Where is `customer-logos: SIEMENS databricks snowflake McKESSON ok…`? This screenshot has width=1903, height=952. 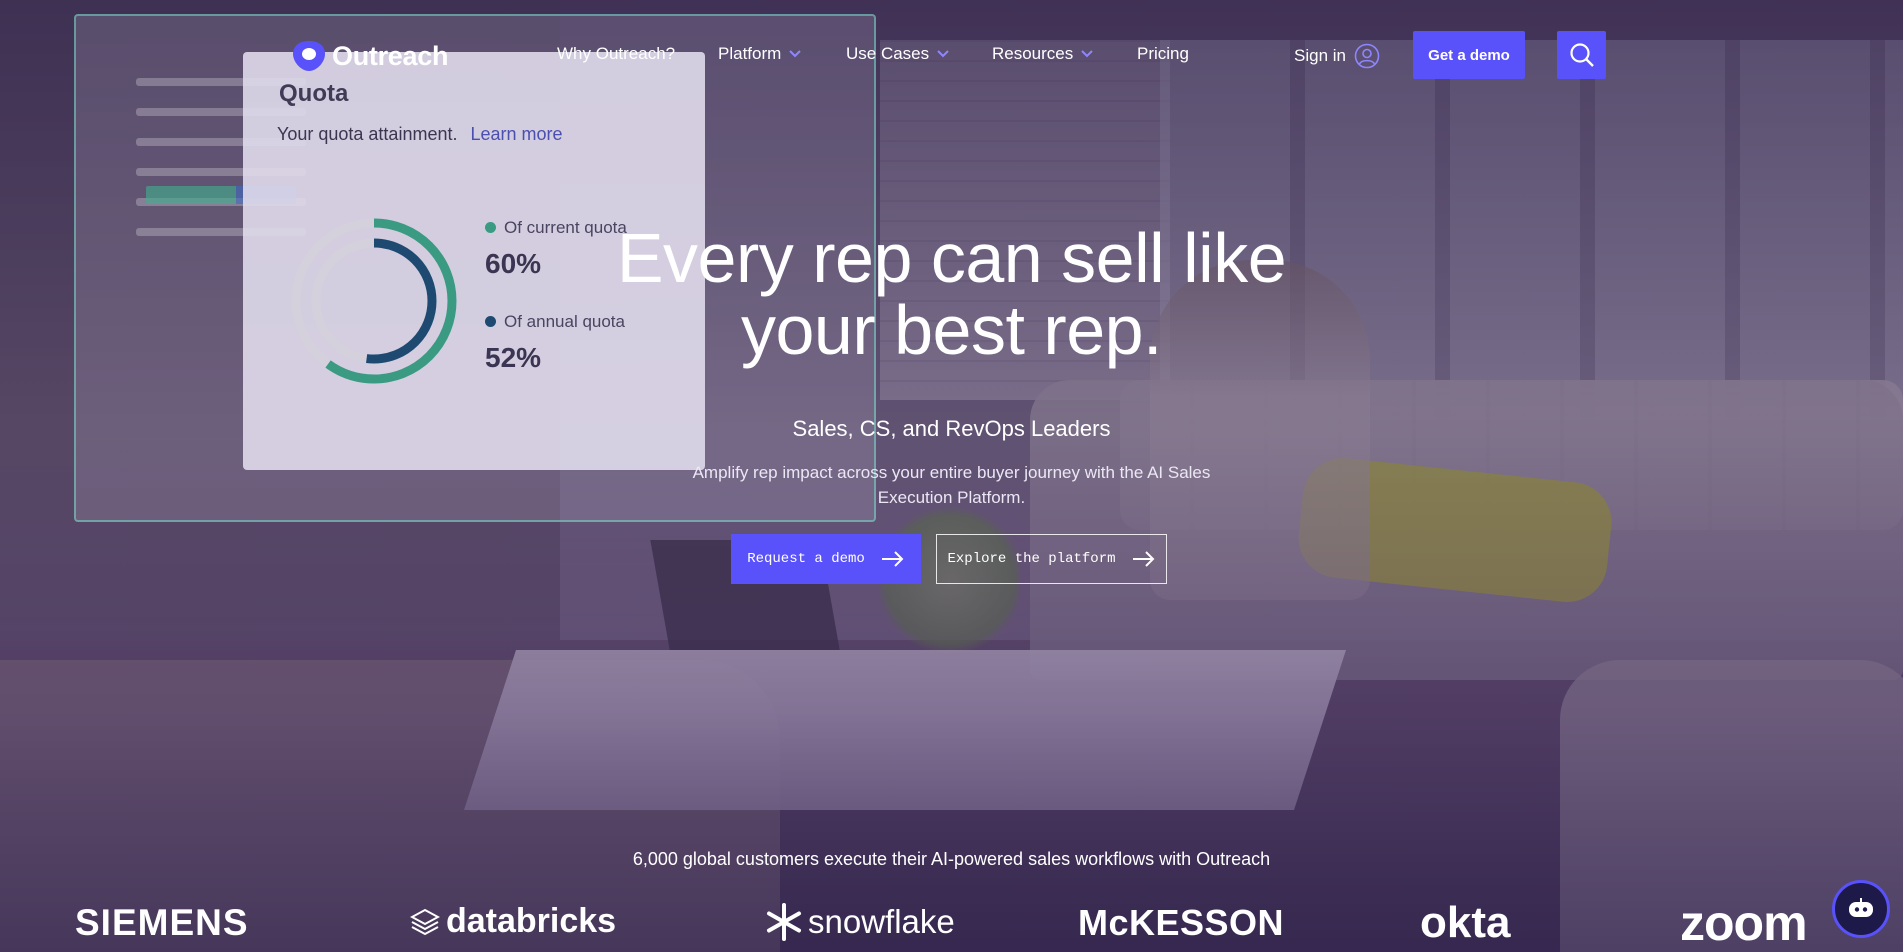
customer-logos: SIEMENS databricks snowflake McKESSON ok… is located at coordinates (951, 923).